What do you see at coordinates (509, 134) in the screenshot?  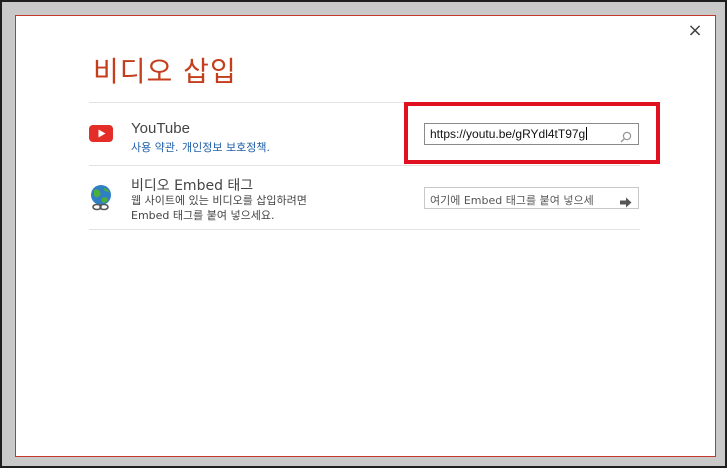 I see `youtube-input-value: https://youtu.be/gRYdl4tT97g` at bounding box center [509, 134].